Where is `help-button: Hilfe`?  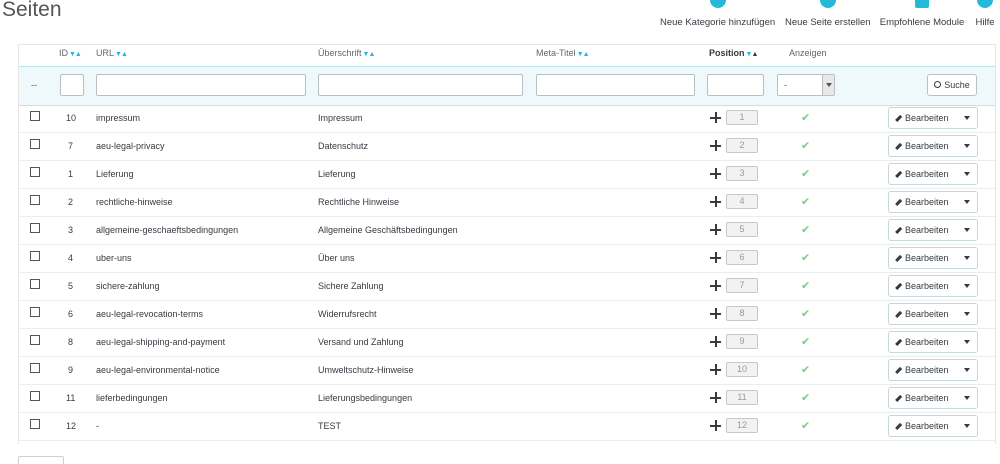 help-button: Hilfe is located at coordinates (985, 17).